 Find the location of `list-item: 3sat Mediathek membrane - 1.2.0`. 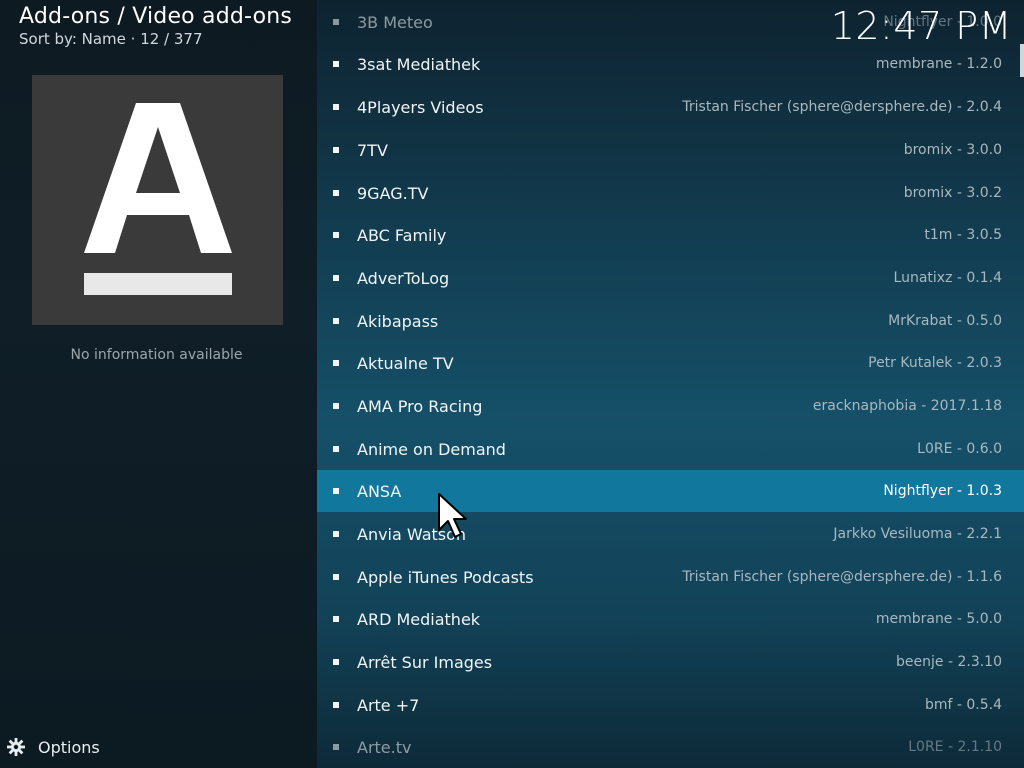

list-item: 3sat Mediathek membrane - 1.2.0 is located at coordinates (670, 64).